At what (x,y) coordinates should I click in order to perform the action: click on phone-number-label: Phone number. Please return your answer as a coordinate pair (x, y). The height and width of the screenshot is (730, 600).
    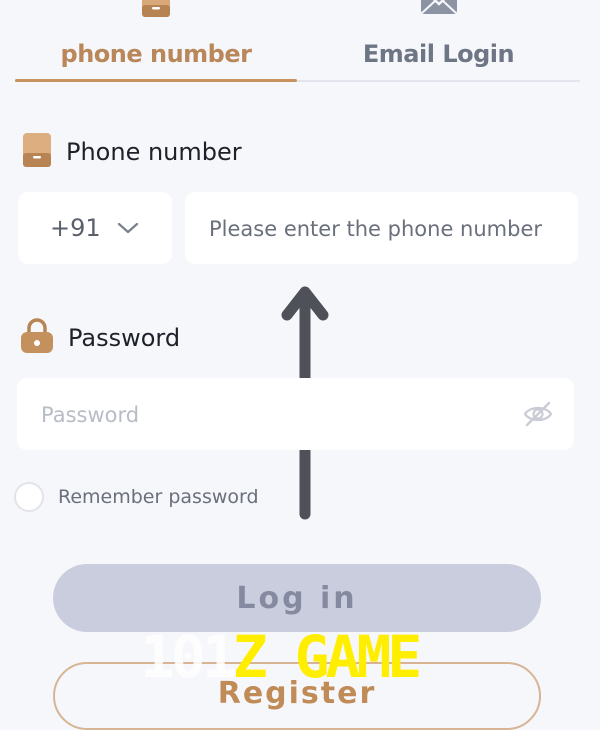
    Looking at the image, I should click on (154, 152).